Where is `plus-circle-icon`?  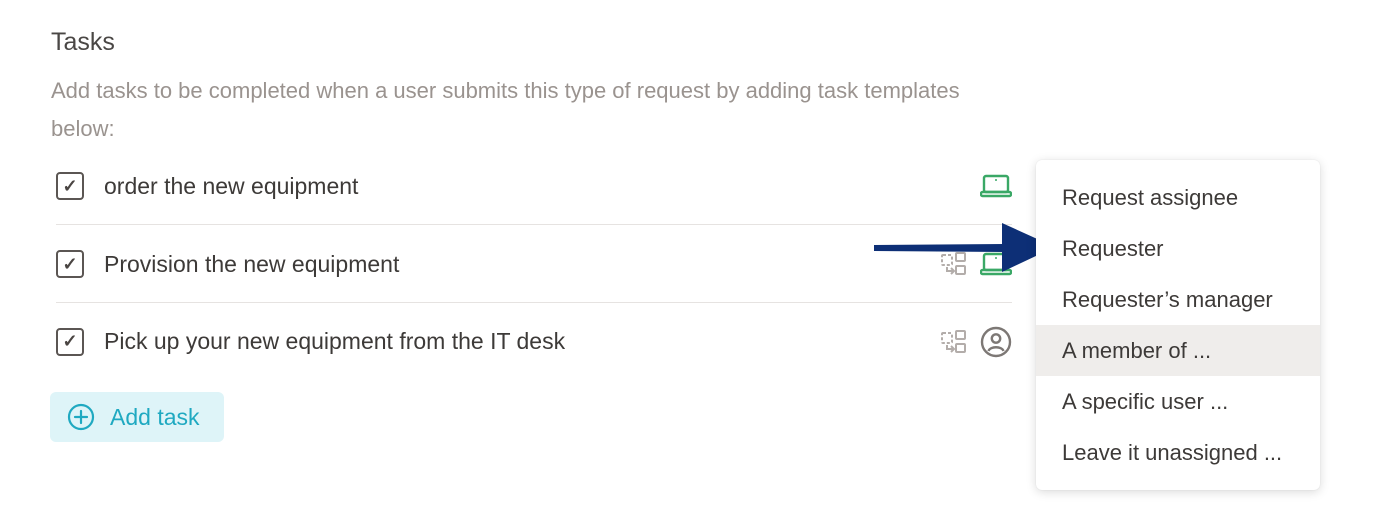 plus-circle-icon is located at coordinates (81, 417).